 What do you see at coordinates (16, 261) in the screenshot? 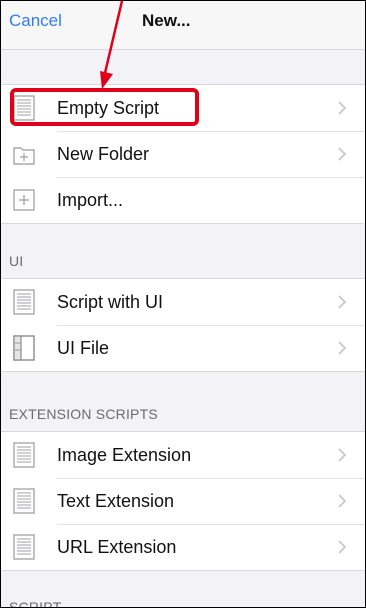
I see `section-header-ui: UI` at bounding box center [16, 261].